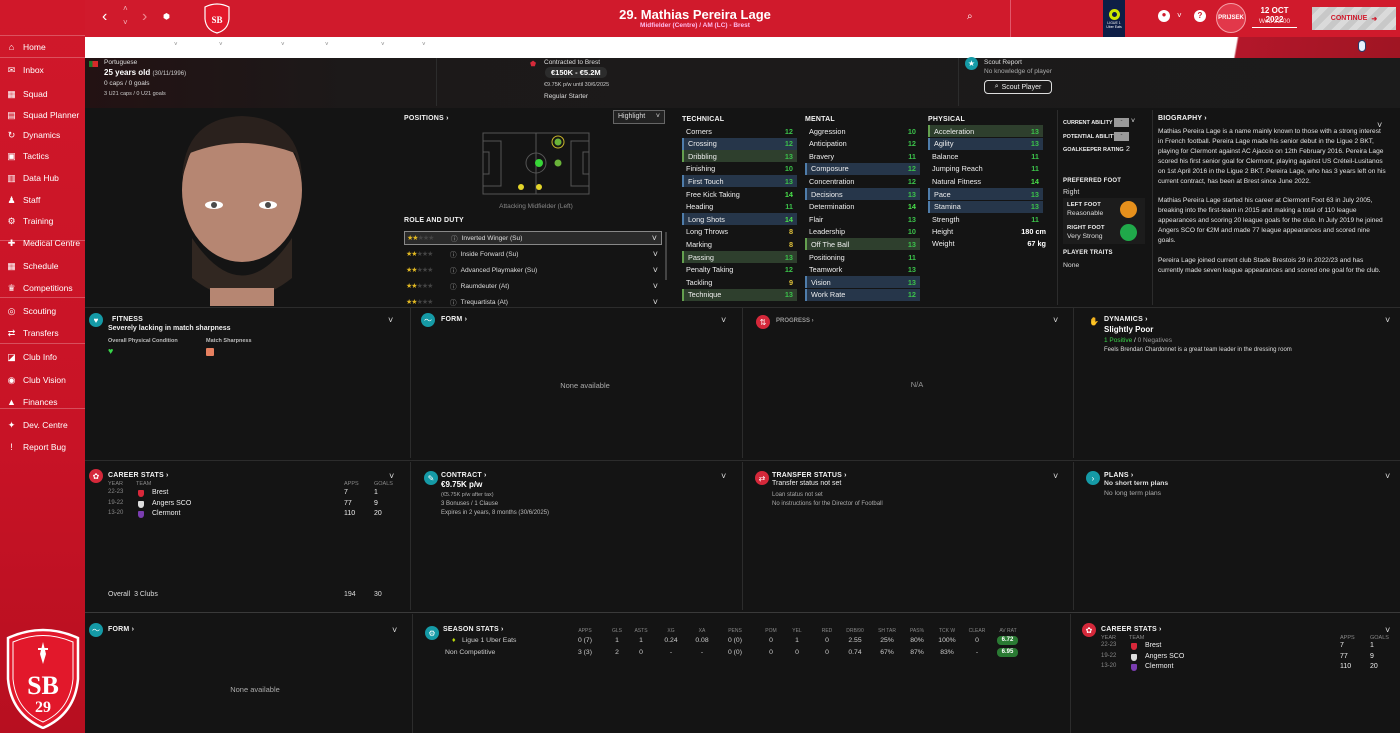  I want to click on attribute-long-throws: Long Throws 8, so click(739, 232).